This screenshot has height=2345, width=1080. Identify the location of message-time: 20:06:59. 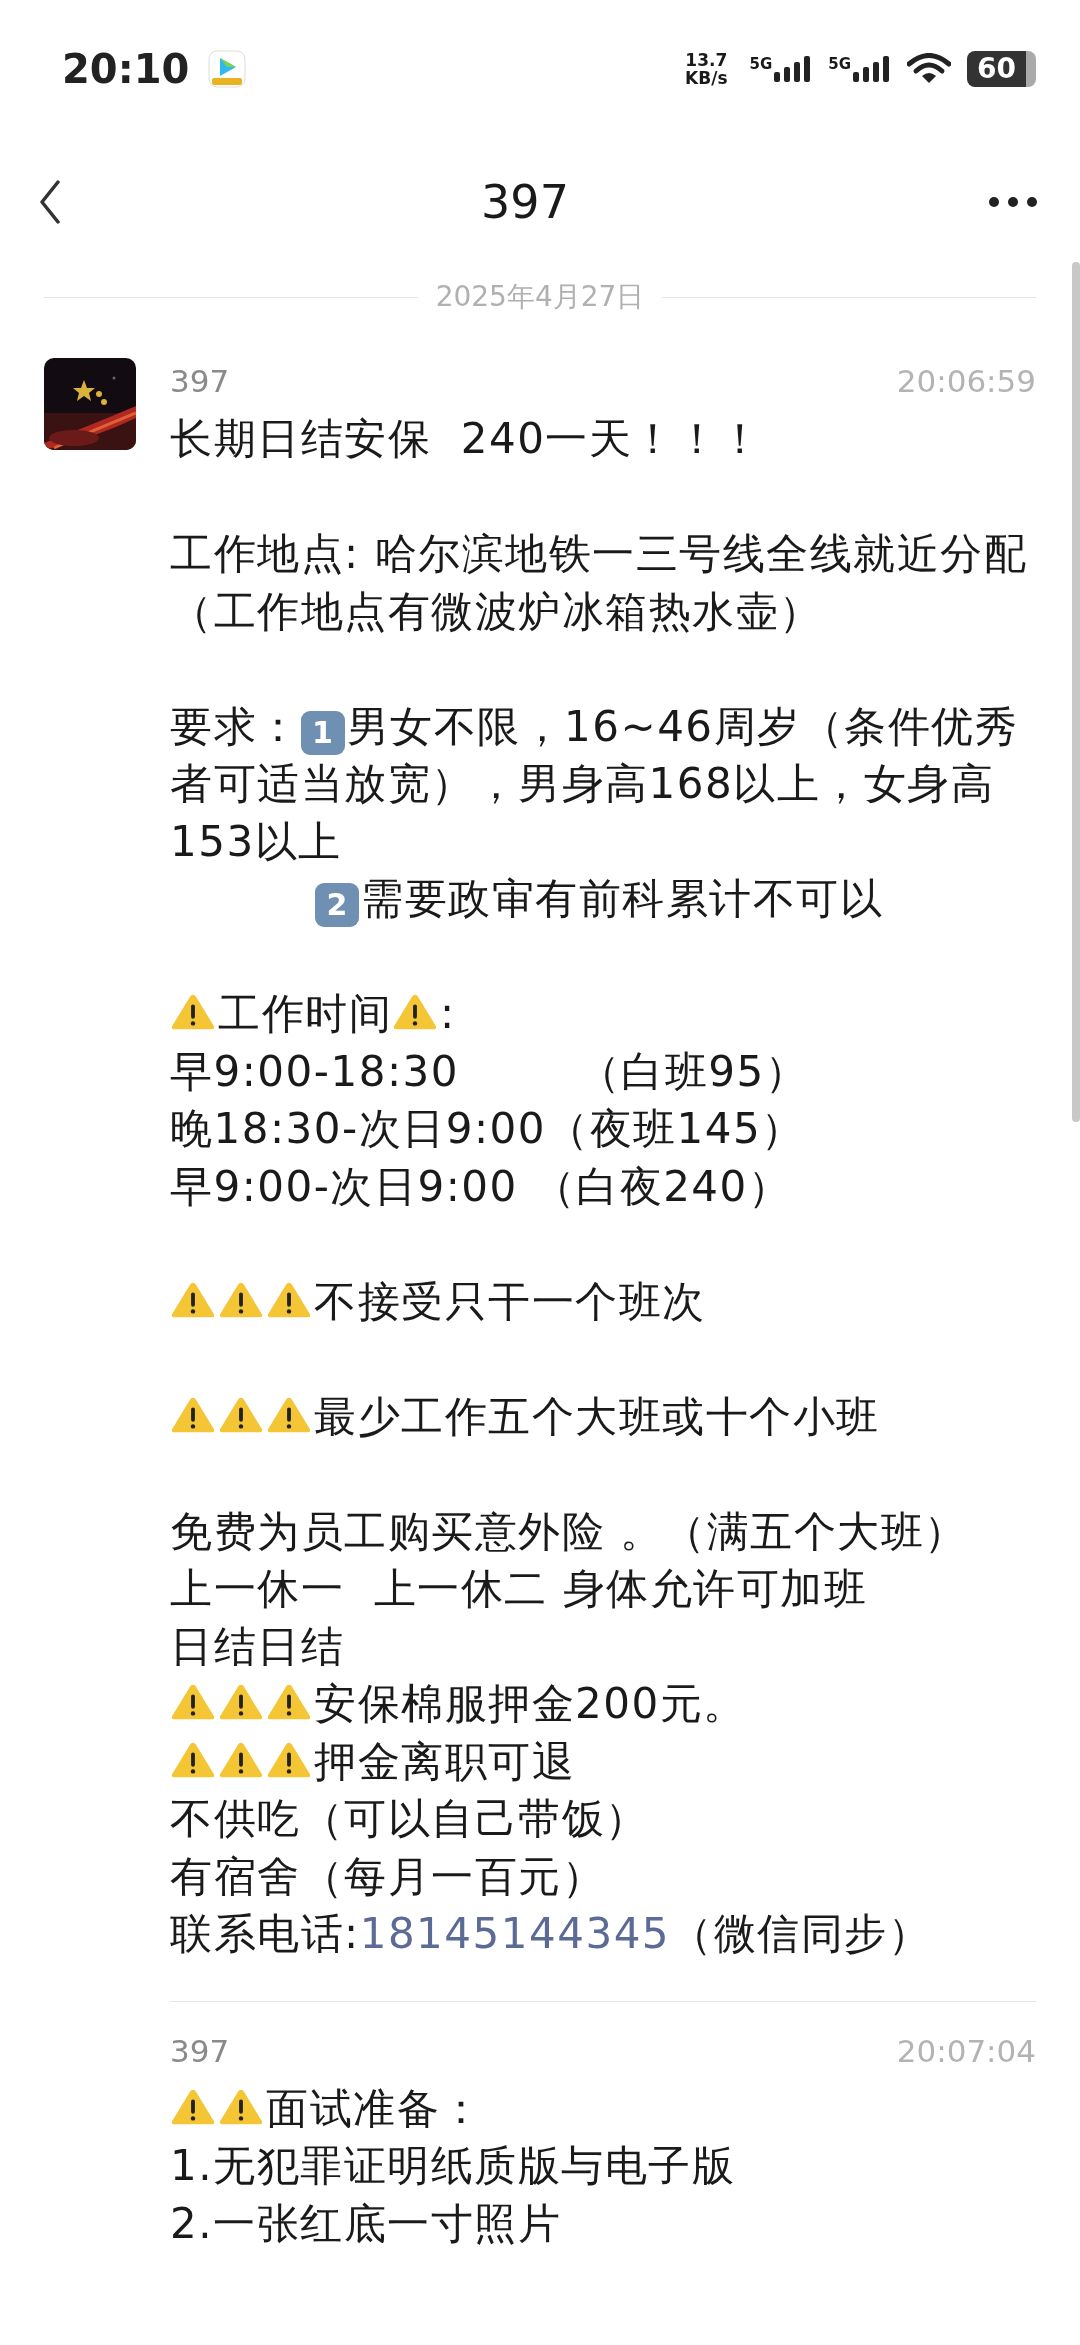
(966, 381).